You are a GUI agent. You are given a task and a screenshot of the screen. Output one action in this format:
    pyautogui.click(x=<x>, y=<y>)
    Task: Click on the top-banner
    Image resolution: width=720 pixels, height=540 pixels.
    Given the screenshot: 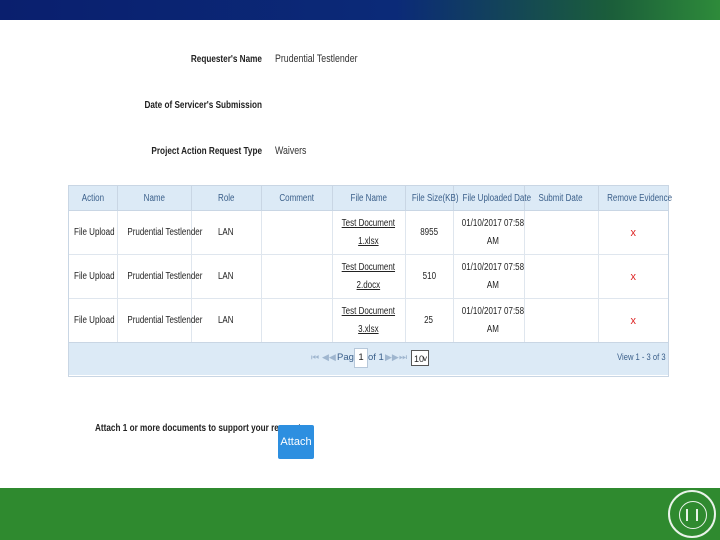 What is the action you would take?
    pyautogui.click(x=360, y=10)
    